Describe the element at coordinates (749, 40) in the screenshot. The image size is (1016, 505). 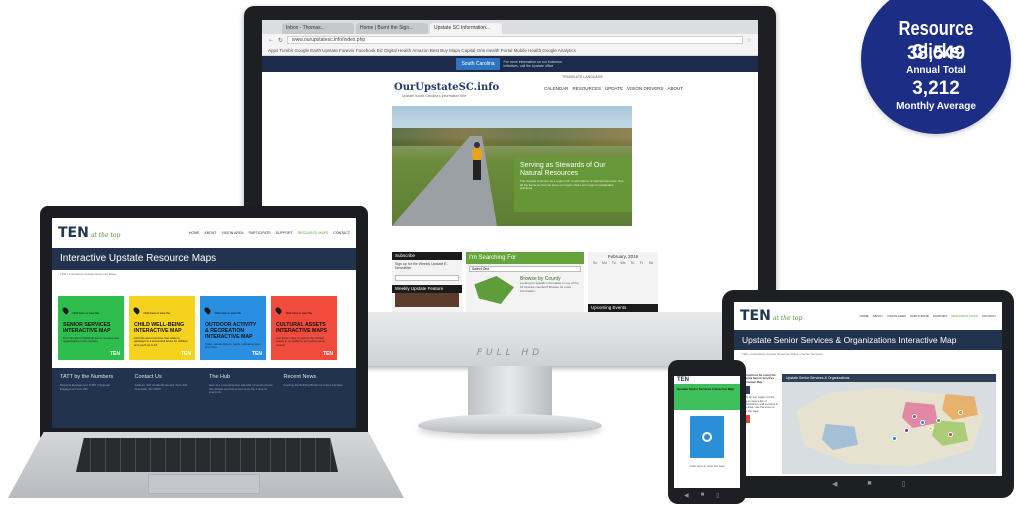
I see `star-icon: ☆` at that location.